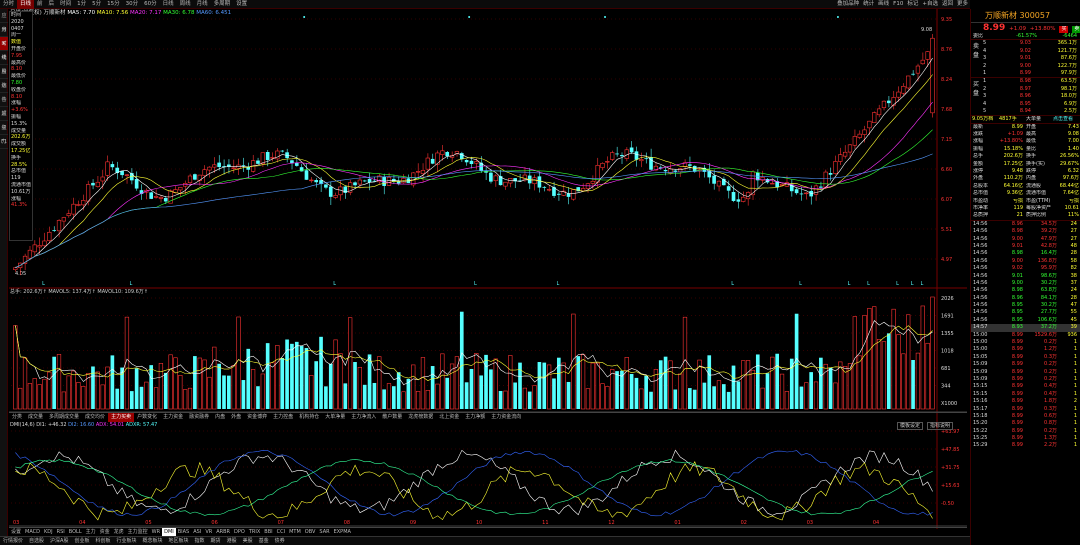 This screenshot has width=1080, height=545. I want to click on tick-row: 14:56 8.96 34.5万 24, so click(1025, 224).